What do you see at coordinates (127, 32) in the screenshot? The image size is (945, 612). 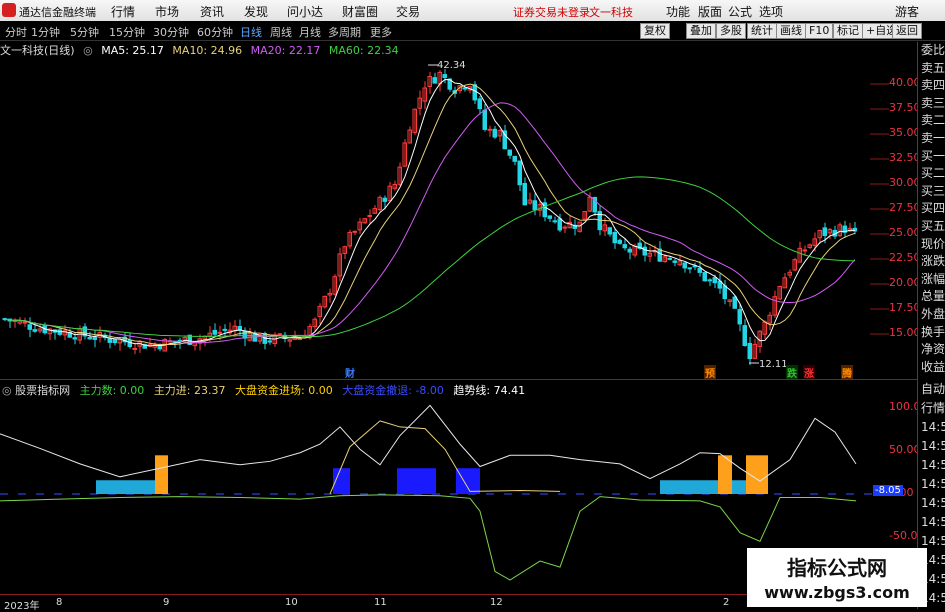 I see `period-tab: 15分钟` at bounding box center [127, 32].